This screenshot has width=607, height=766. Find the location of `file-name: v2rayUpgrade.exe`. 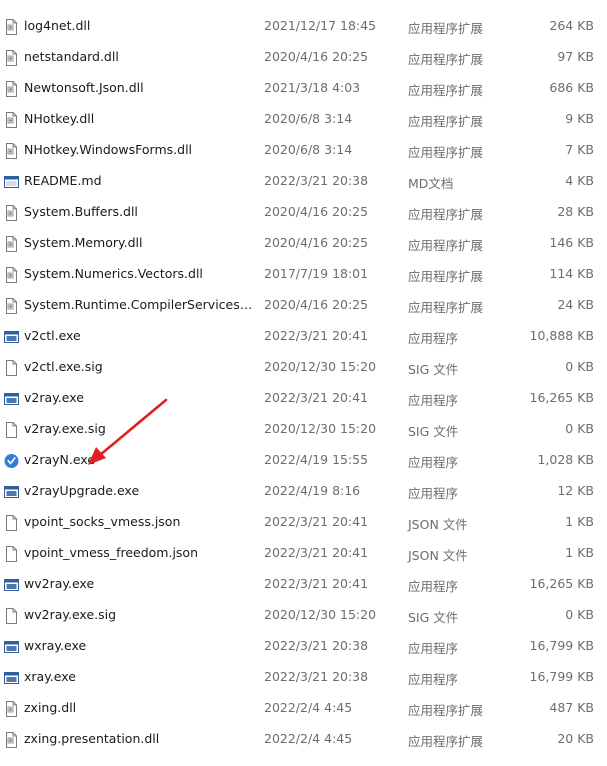

file-name: v2rayUpgrade.exe is located at coordinates (139, 490).